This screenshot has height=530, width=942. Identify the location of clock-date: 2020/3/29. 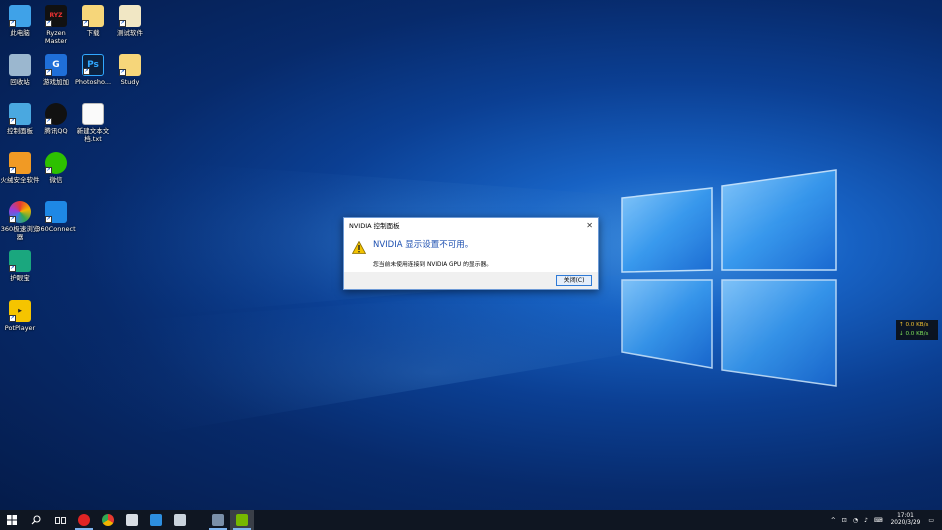
(905, 523).